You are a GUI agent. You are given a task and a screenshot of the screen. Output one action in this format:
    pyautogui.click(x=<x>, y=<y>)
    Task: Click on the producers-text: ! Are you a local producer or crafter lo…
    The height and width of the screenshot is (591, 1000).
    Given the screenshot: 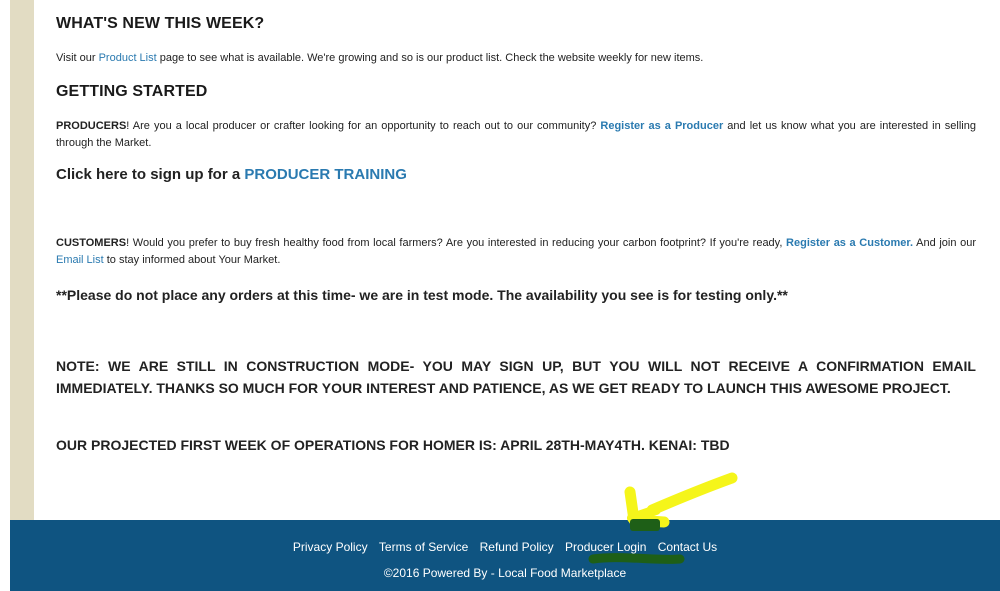 What is the action you would take?
    pyautogui.click(x=363, y=126)
    